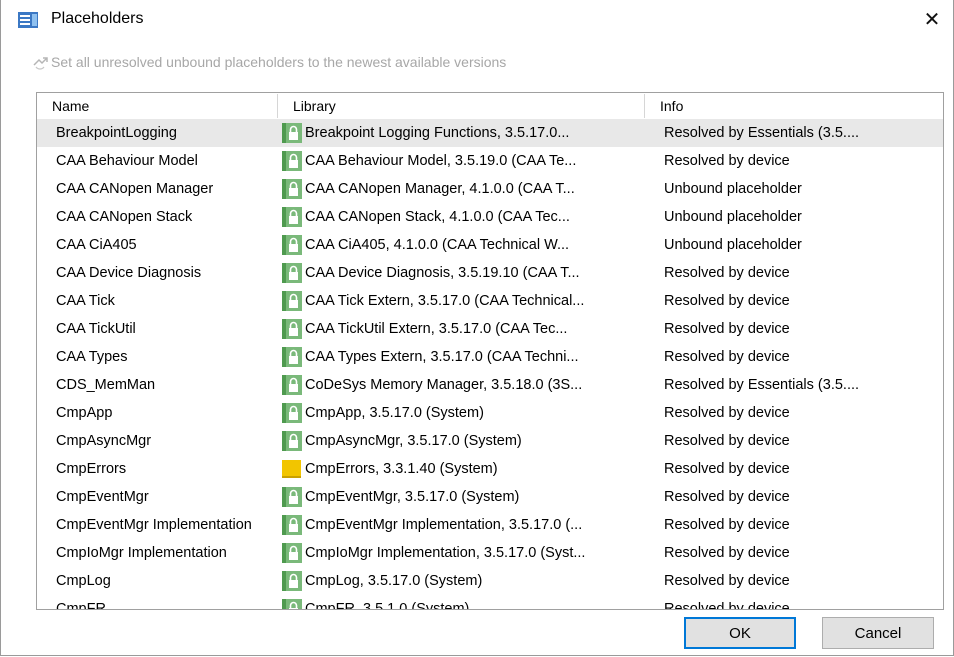 The width and height of the screenshot is (954, 657). I want to click on row-name: CmpErrors, so click(91, 469).